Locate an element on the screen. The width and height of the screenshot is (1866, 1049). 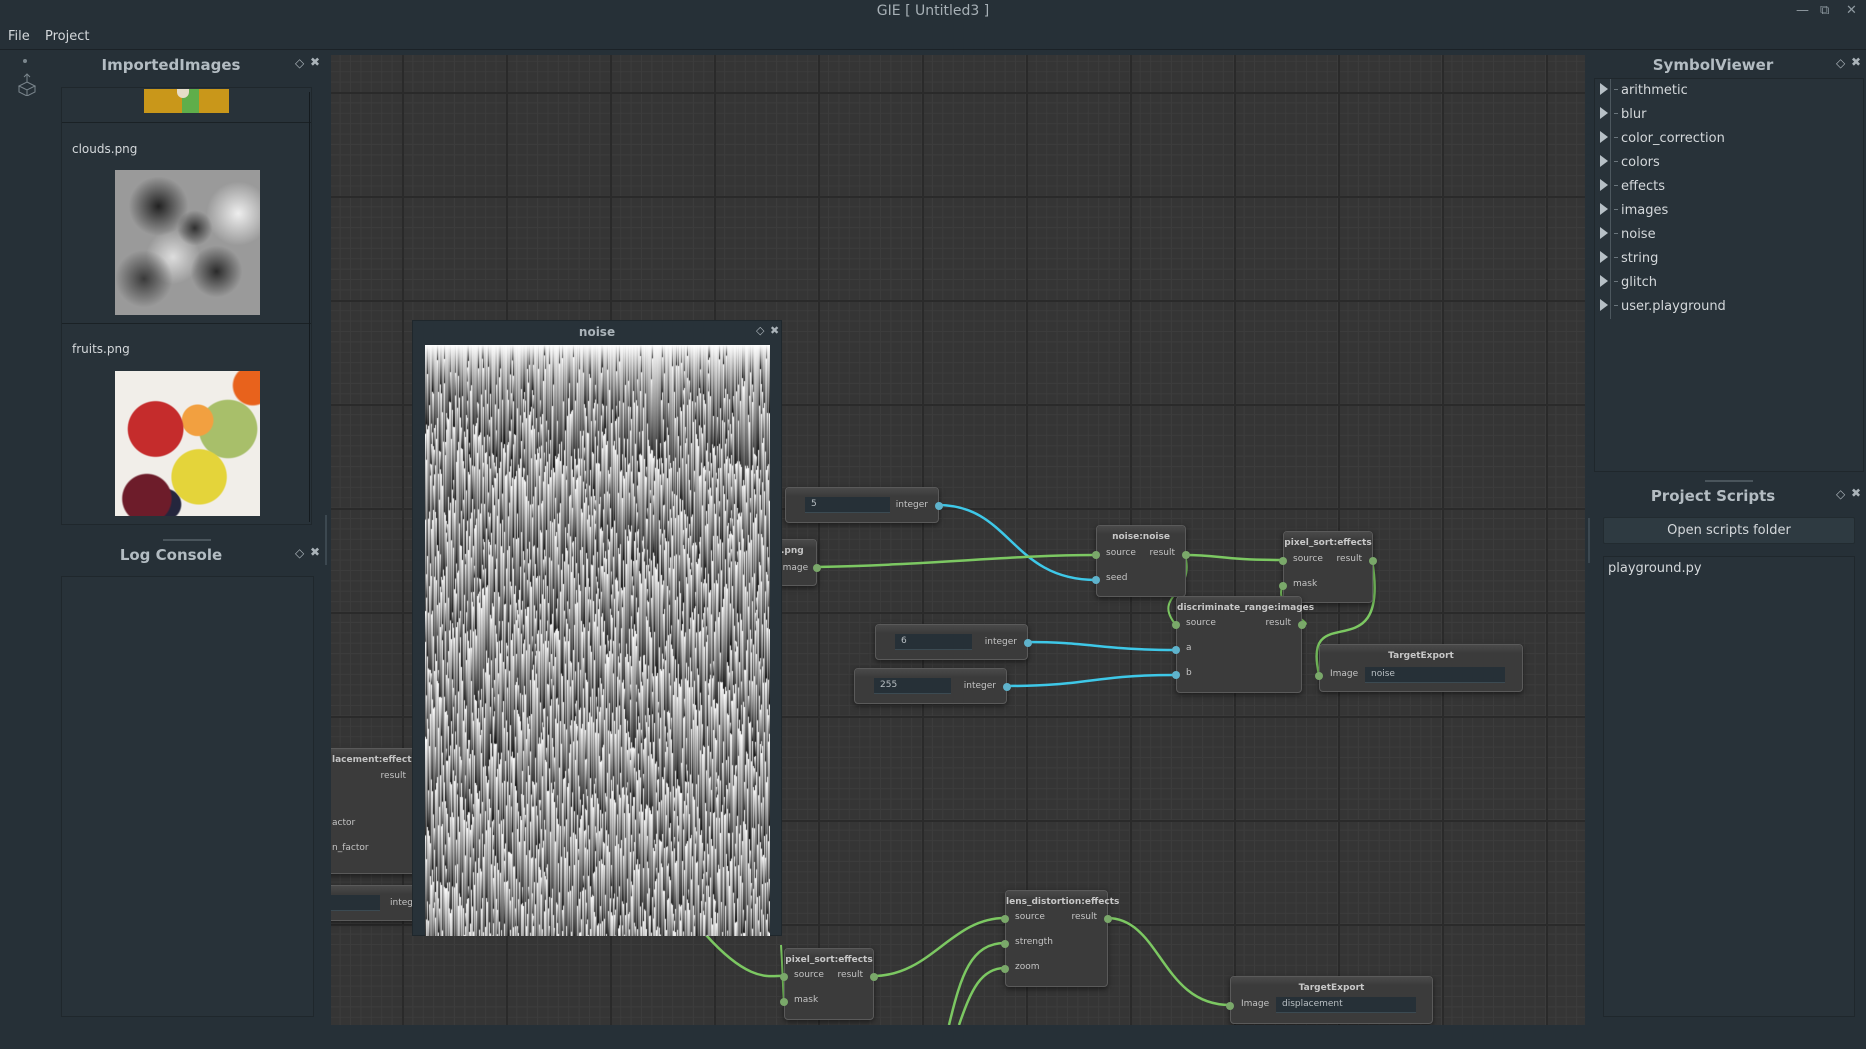
integer-node: 6 integer is located at coordinates (953, 642).